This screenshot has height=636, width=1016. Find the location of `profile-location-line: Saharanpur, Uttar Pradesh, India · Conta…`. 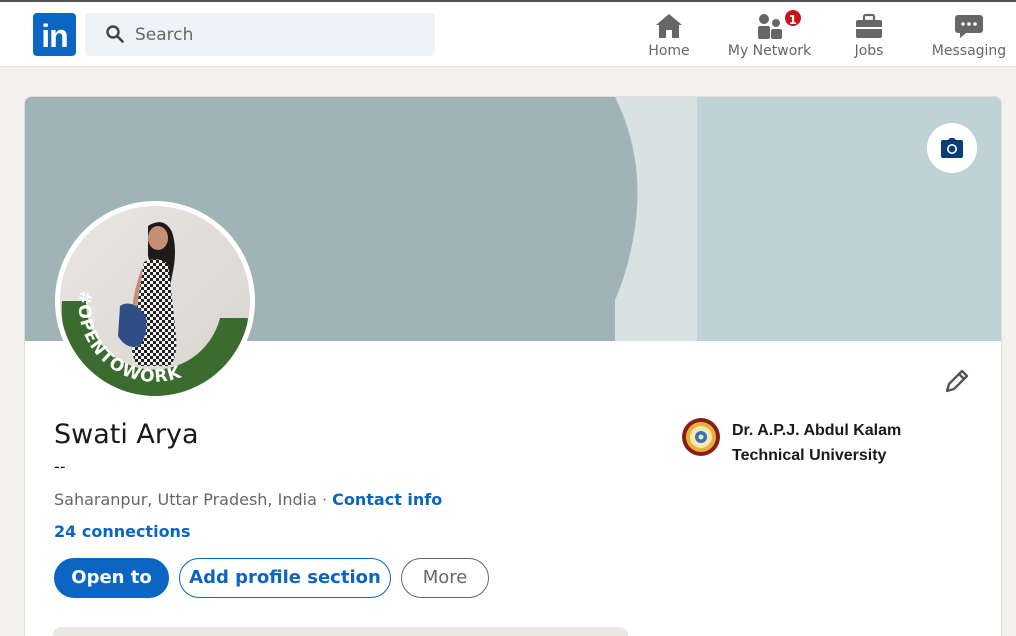

profile-location-line: Saharanpur, Uttar Pradesh, India · Conta… is located at coordinates (248, 499).